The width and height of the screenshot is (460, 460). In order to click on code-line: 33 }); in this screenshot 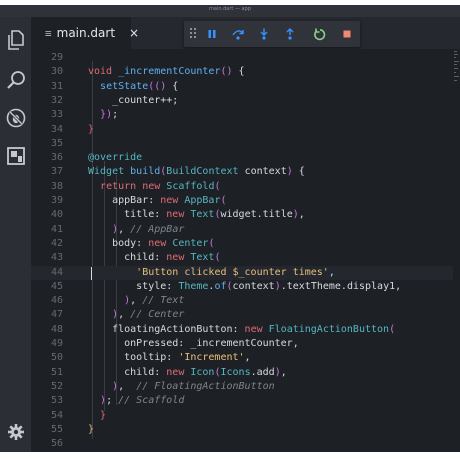, I will do `click(243, 115)`.